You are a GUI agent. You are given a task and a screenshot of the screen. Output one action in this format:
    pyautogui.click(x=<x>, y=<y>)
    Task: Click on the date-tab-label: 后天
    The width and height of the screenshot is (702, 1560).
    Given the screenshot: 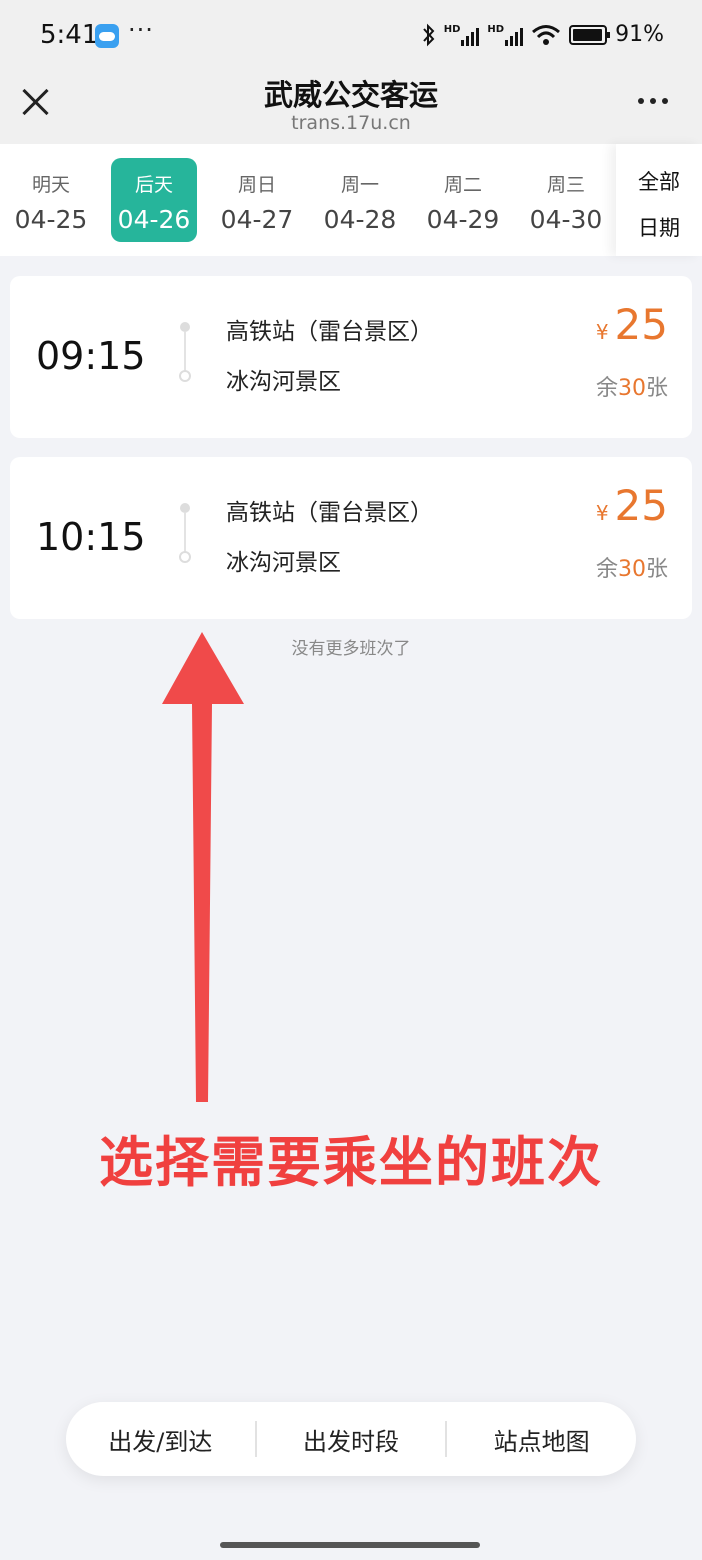 What is the action you would take?
    pyautogui.click(x=153, y=185)
    